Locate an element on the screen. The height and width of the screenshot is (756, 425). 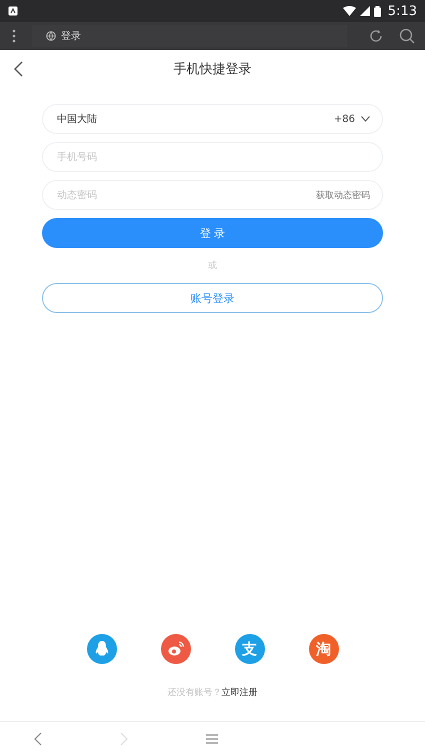
back-icon is located at coordinates (18, 69).